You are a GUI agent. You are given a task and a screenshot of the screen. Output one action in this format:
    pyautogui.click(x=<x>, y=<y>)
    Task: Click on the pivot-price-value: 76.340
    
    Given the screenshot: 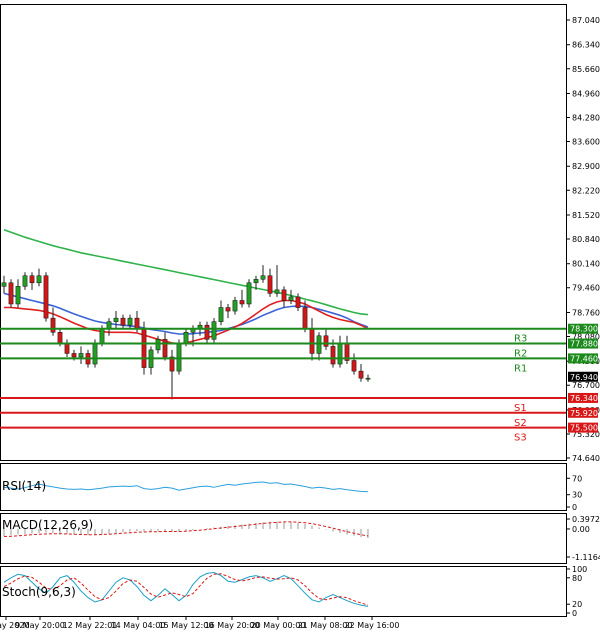 What is the action you would take?
    pyautogui.click(x=584, y=398)
    